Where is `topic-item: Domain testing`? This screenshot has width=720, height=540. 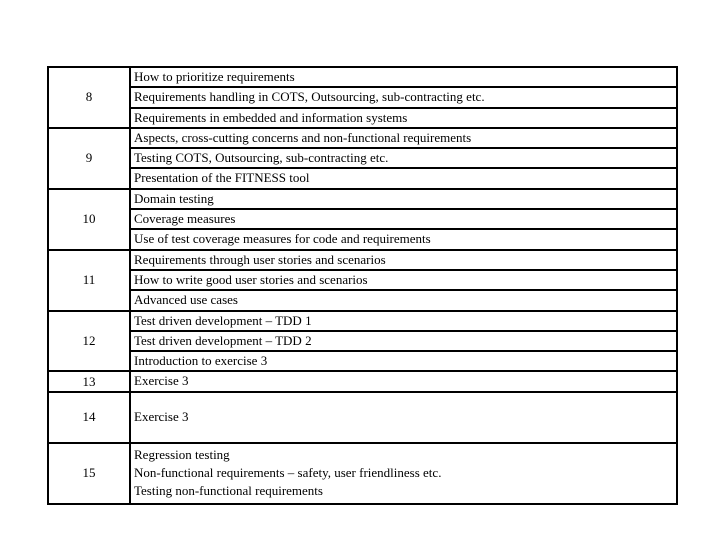
topic-item: Domain testing is located at coordinates (174, 198).